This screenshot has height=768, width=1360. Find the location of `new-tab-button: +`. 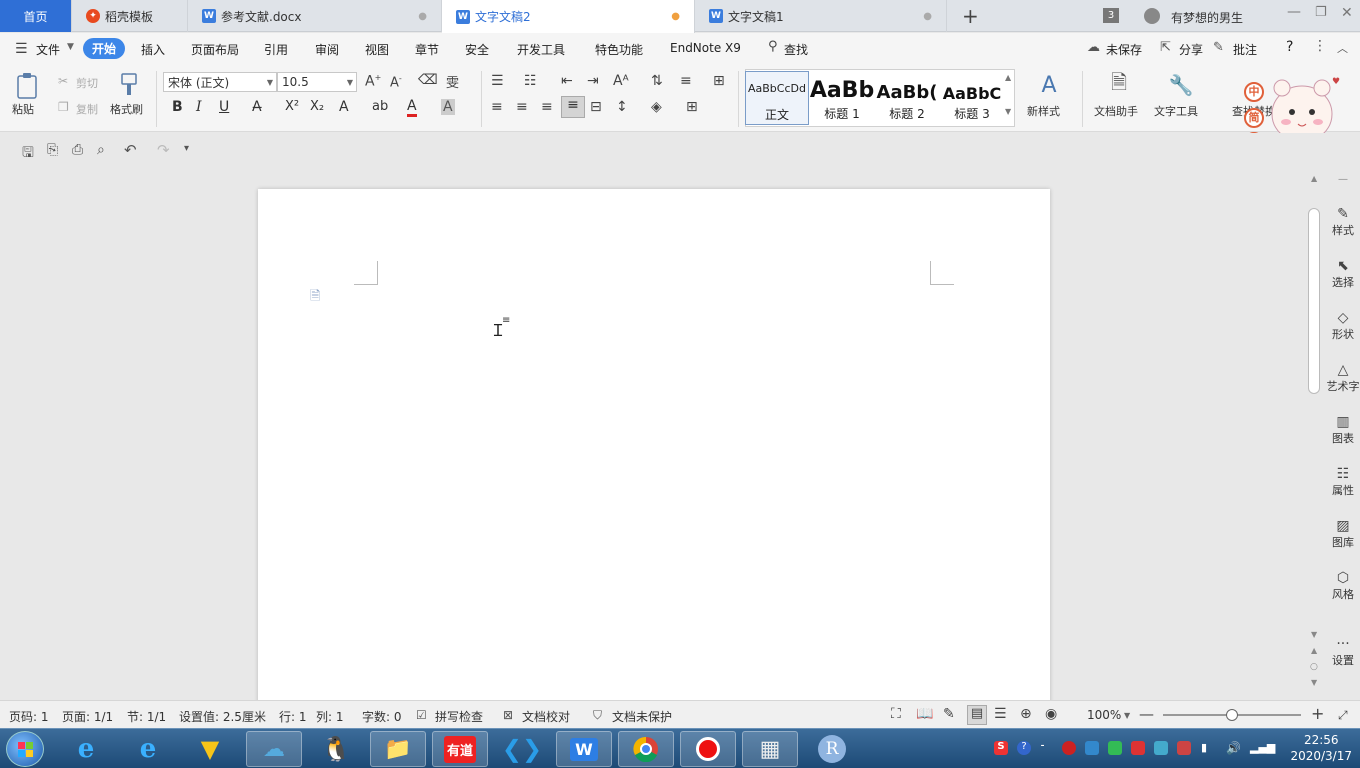

new-tab-button: + is located at coordinates (970, 16).